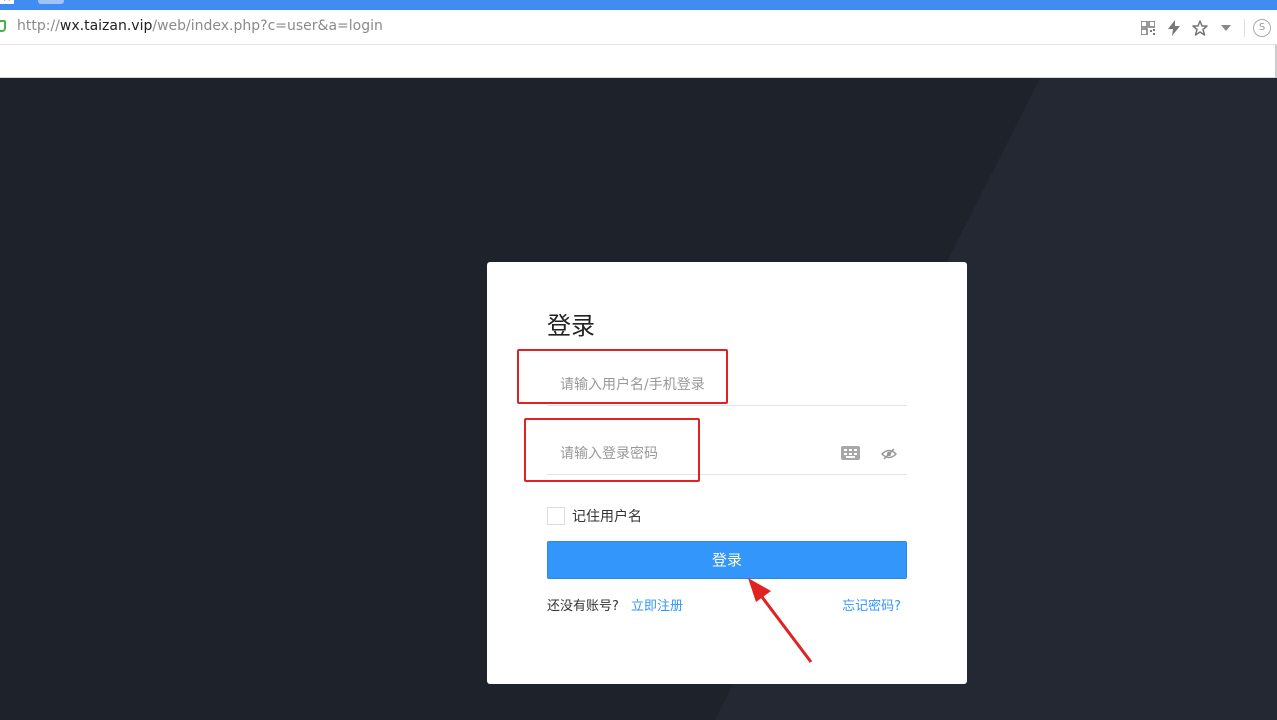 The width and height of the screenshot is (1277, 720). What do you see at coordinates (1174, 28) in the screenshot?
I see `lightning-icon` at bounding box center [1174, 28].